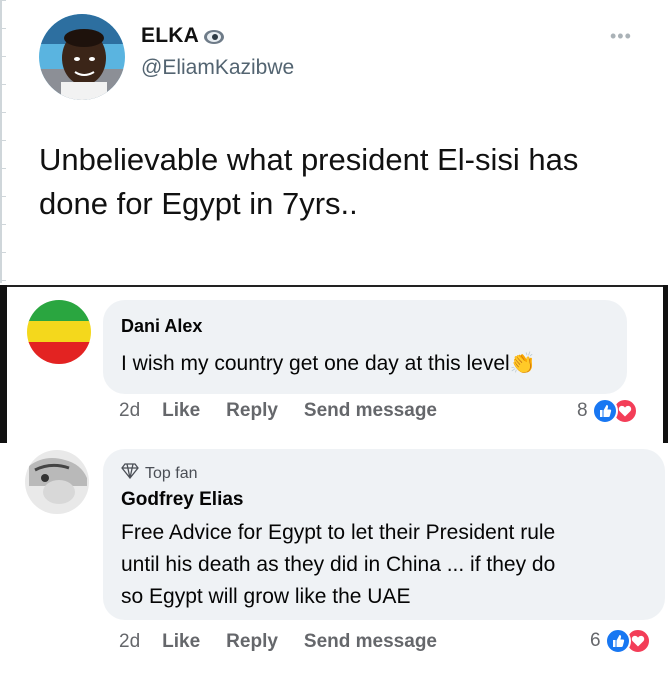 Image resolution: width=668 pixels, height=680 pixels. What do you see at coordinates (214, 36) in the screenshot?
I see `eye-emoji-icon` at bounding box center [214, 36].